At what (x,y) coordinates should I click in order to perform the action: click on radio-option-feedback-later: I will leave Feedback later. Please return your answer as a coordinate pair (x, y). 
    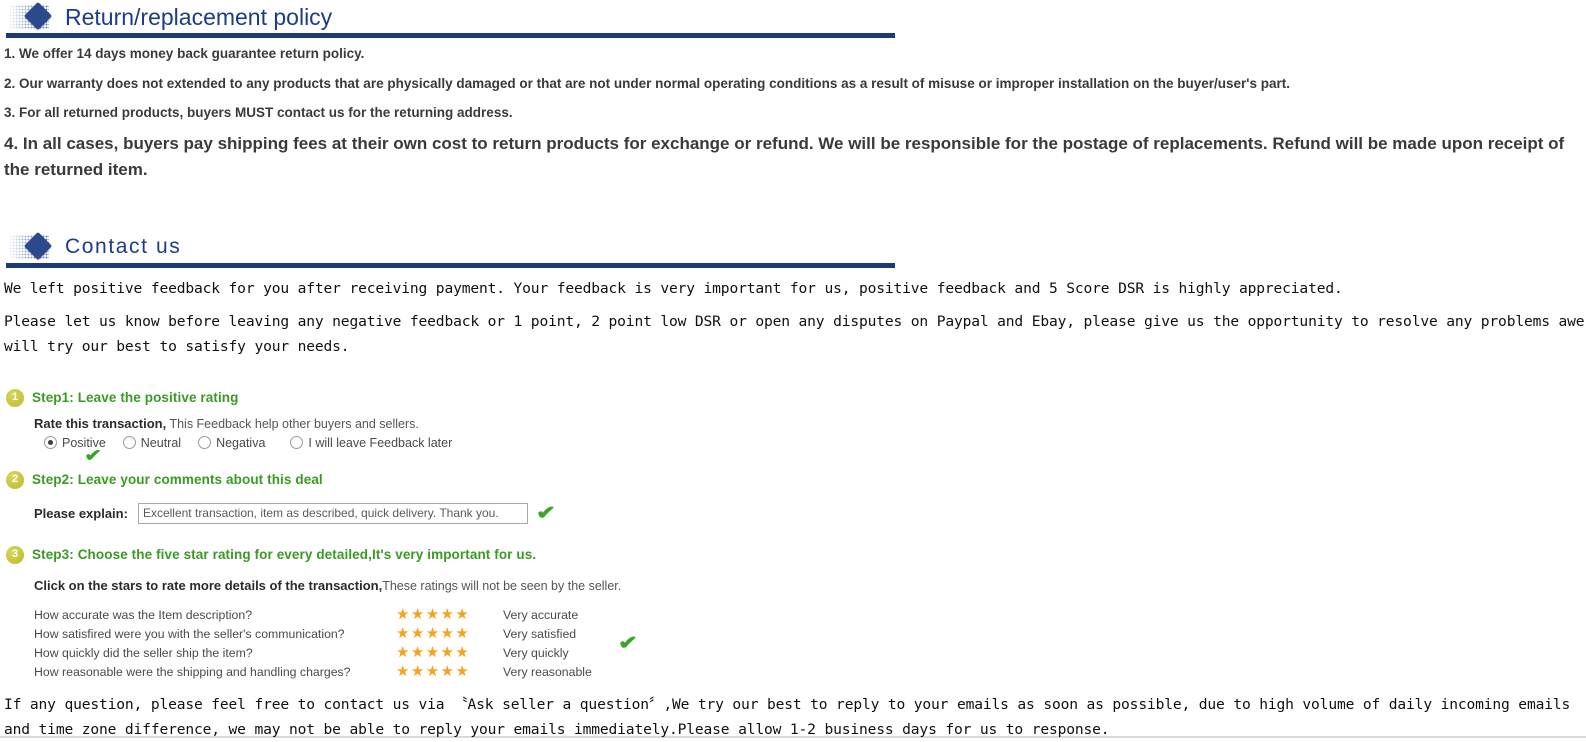
    Looking at the image, I should click on (371, 443).